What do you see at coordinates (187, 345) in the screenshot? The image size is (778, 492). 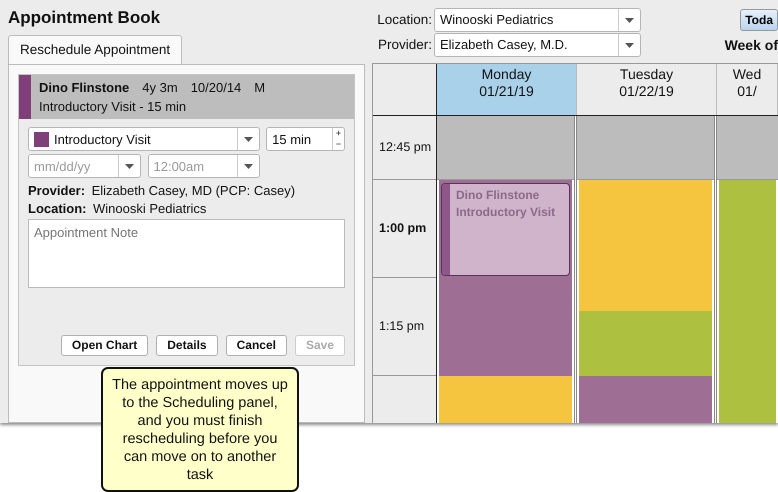 I see `action-button: Details` at bounding box center [187, 345].